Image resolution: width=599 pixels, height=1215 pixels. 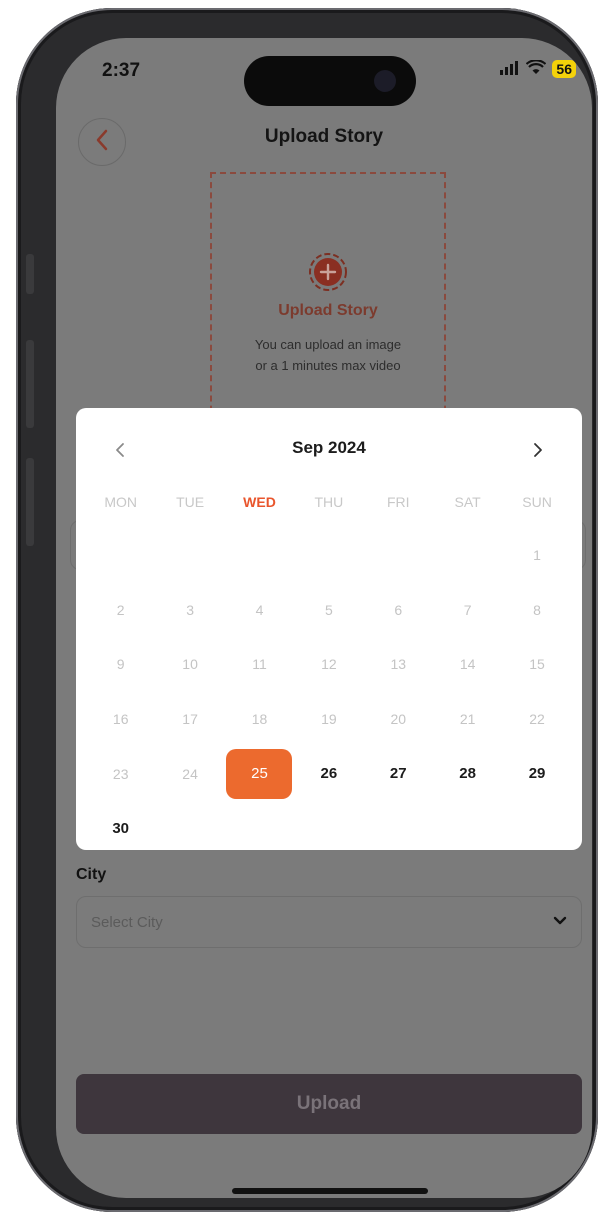 I want to click on city-label: City, so click(x=91, y=874).